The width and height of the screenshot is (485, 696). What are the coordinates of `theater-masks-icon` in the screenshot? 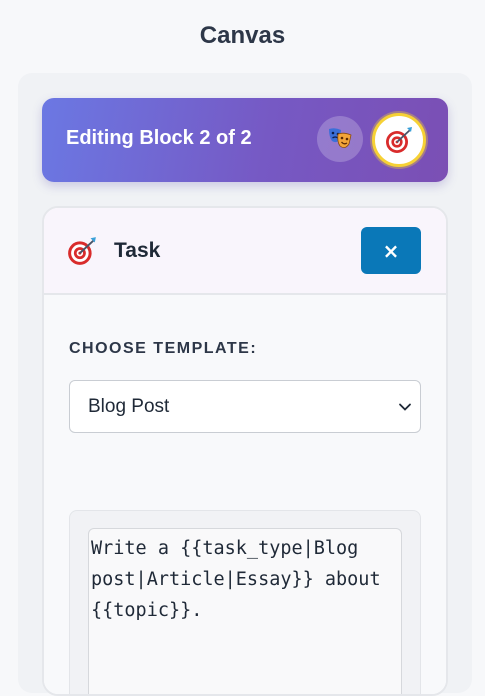 It's located at (340, 138).